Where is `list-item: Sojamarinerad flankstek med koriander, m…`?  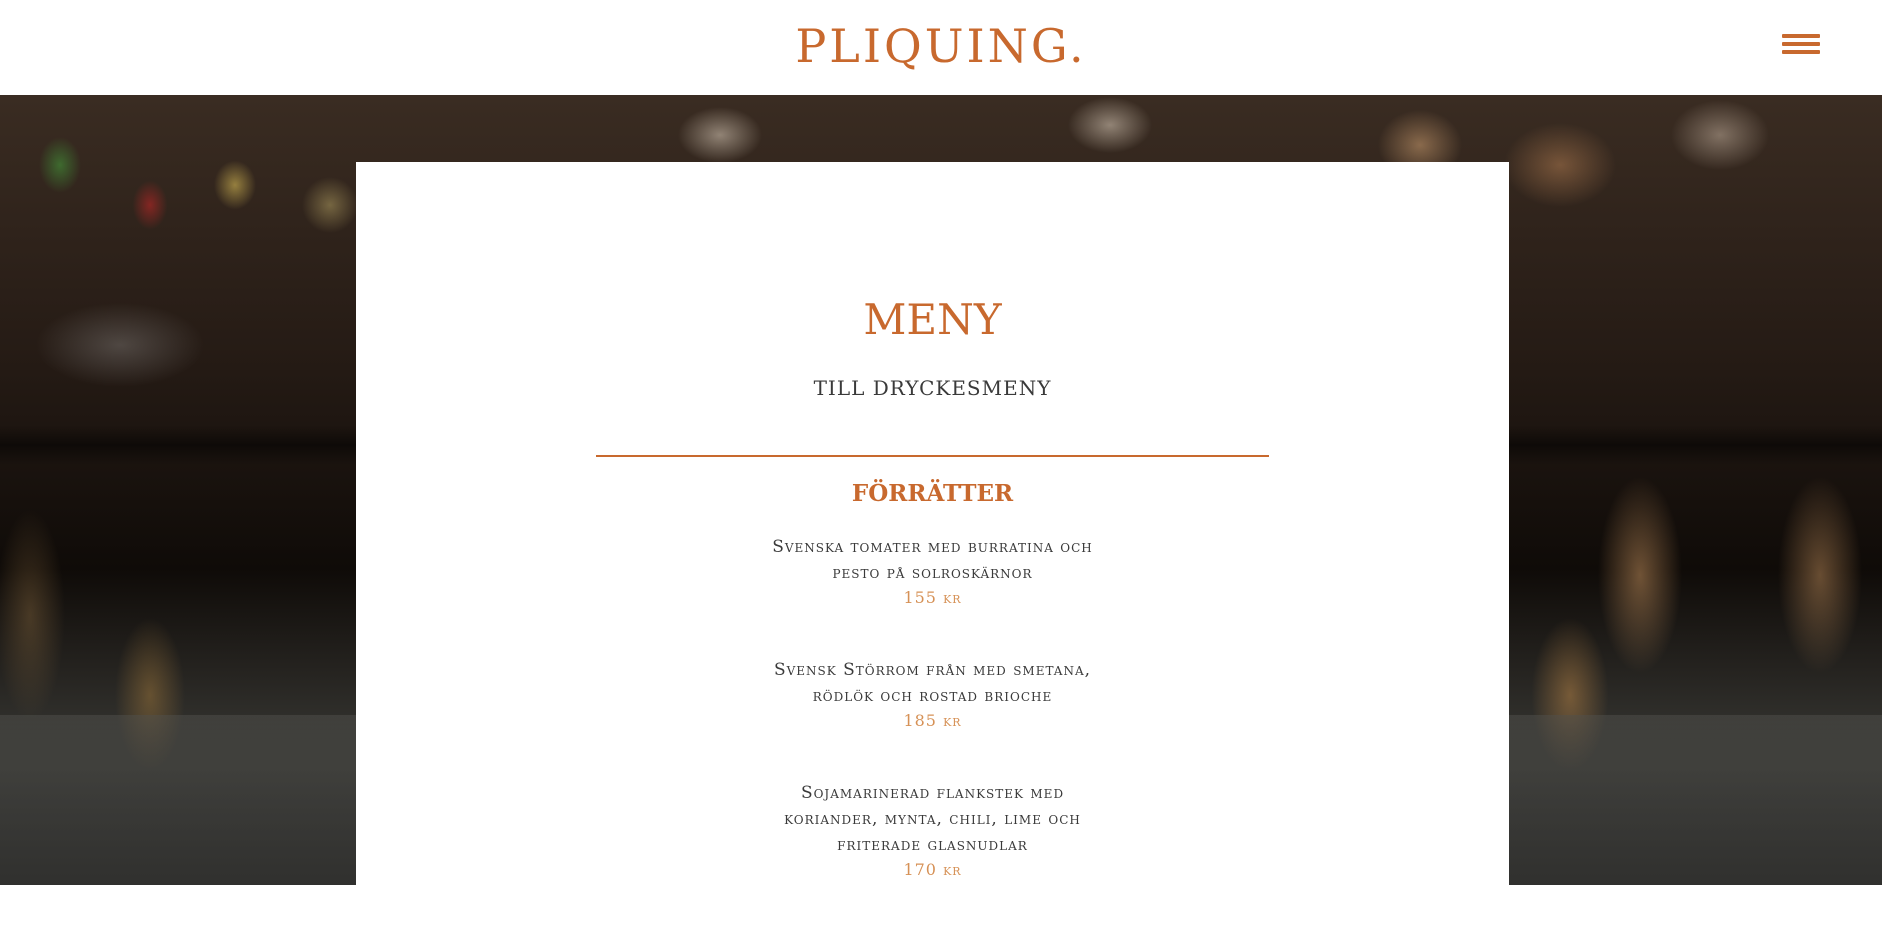 list-item: Sojamarinerad flankstek med koriander, m… is located at coordinates (933, 831).